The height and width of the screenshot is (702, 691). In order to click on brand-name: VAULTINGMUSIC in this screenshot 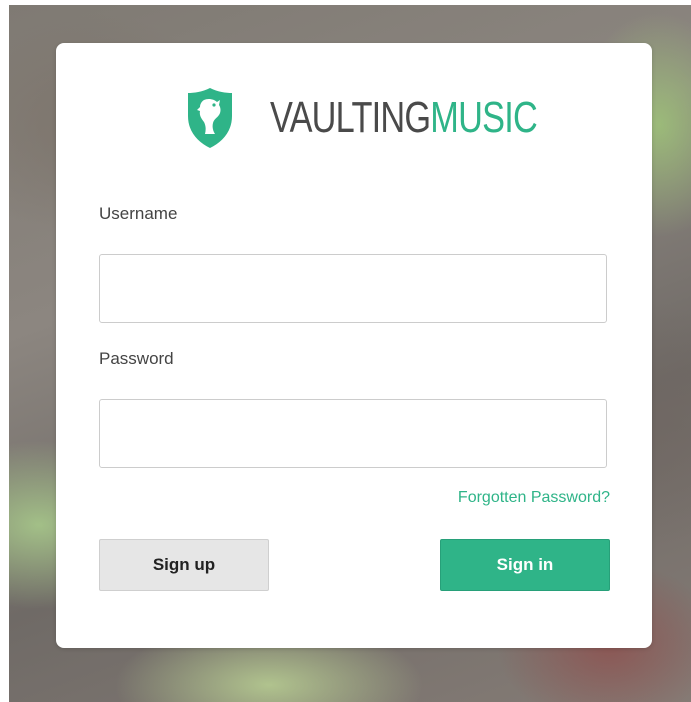, I will do `click(404, 118)`.